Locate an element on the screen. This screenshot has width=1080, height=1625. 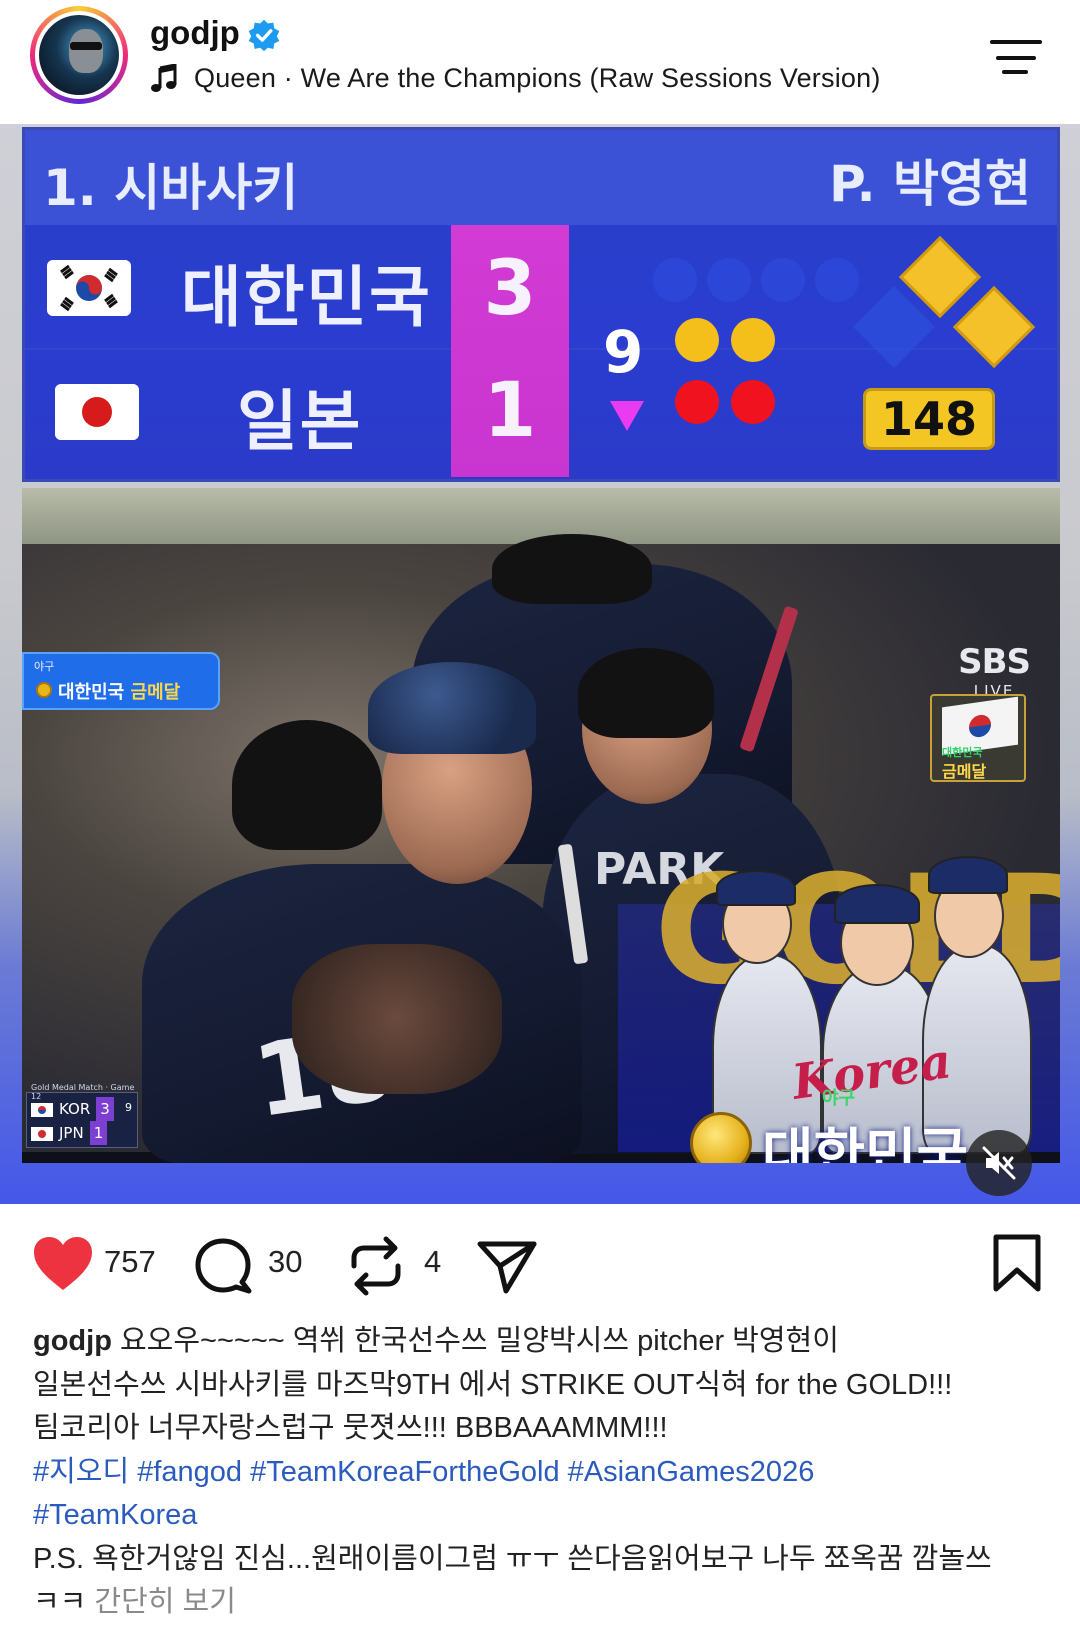
score-column: 3 1 is located at coordinates (510, 351).